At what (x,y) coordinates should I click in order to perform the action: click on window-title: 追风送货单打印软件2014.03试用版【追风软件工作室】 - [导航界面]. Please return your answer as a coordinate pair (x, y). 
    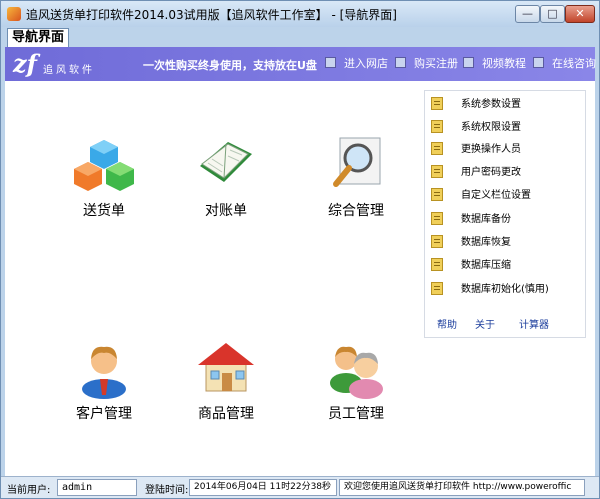
    Looking at the image, I should click on (211, 15).